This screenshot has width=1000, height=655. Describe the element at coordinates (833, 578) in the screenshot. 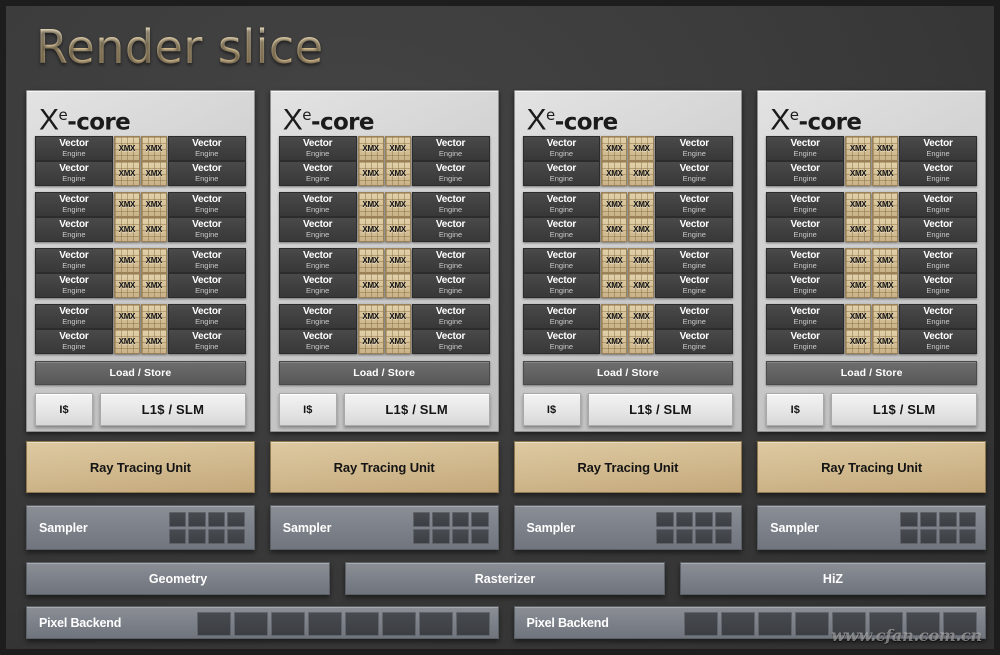

I see `fixed-function-hiz: HiZ` at that location.